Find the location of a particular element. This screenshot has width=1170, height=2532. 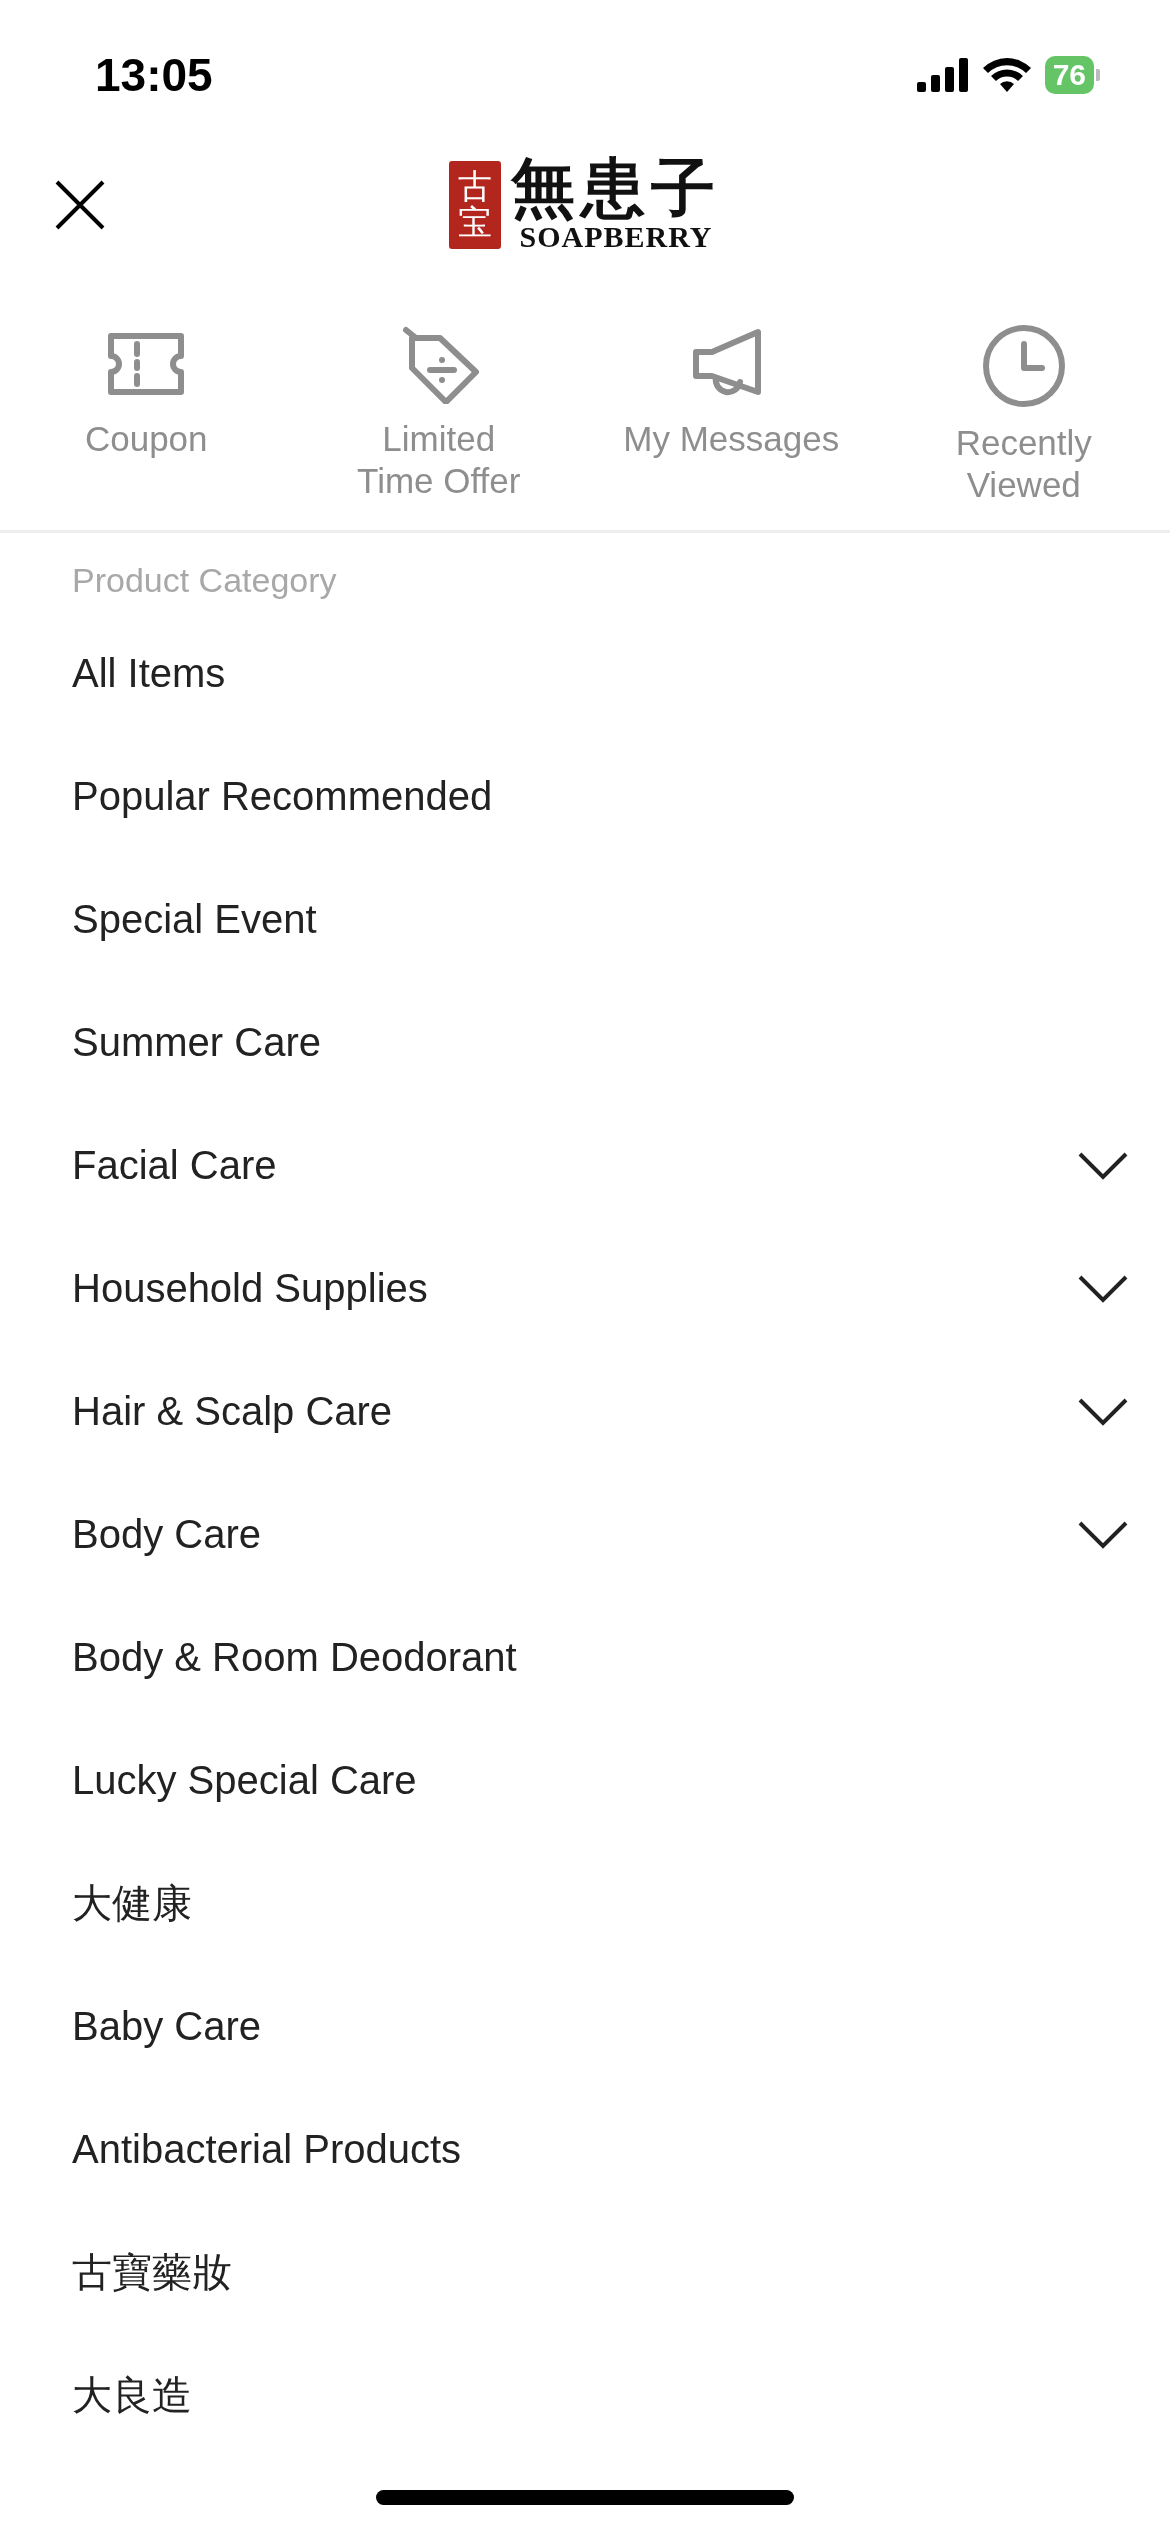

category-item: Household Supplies is located at coordinates (250, 1288).